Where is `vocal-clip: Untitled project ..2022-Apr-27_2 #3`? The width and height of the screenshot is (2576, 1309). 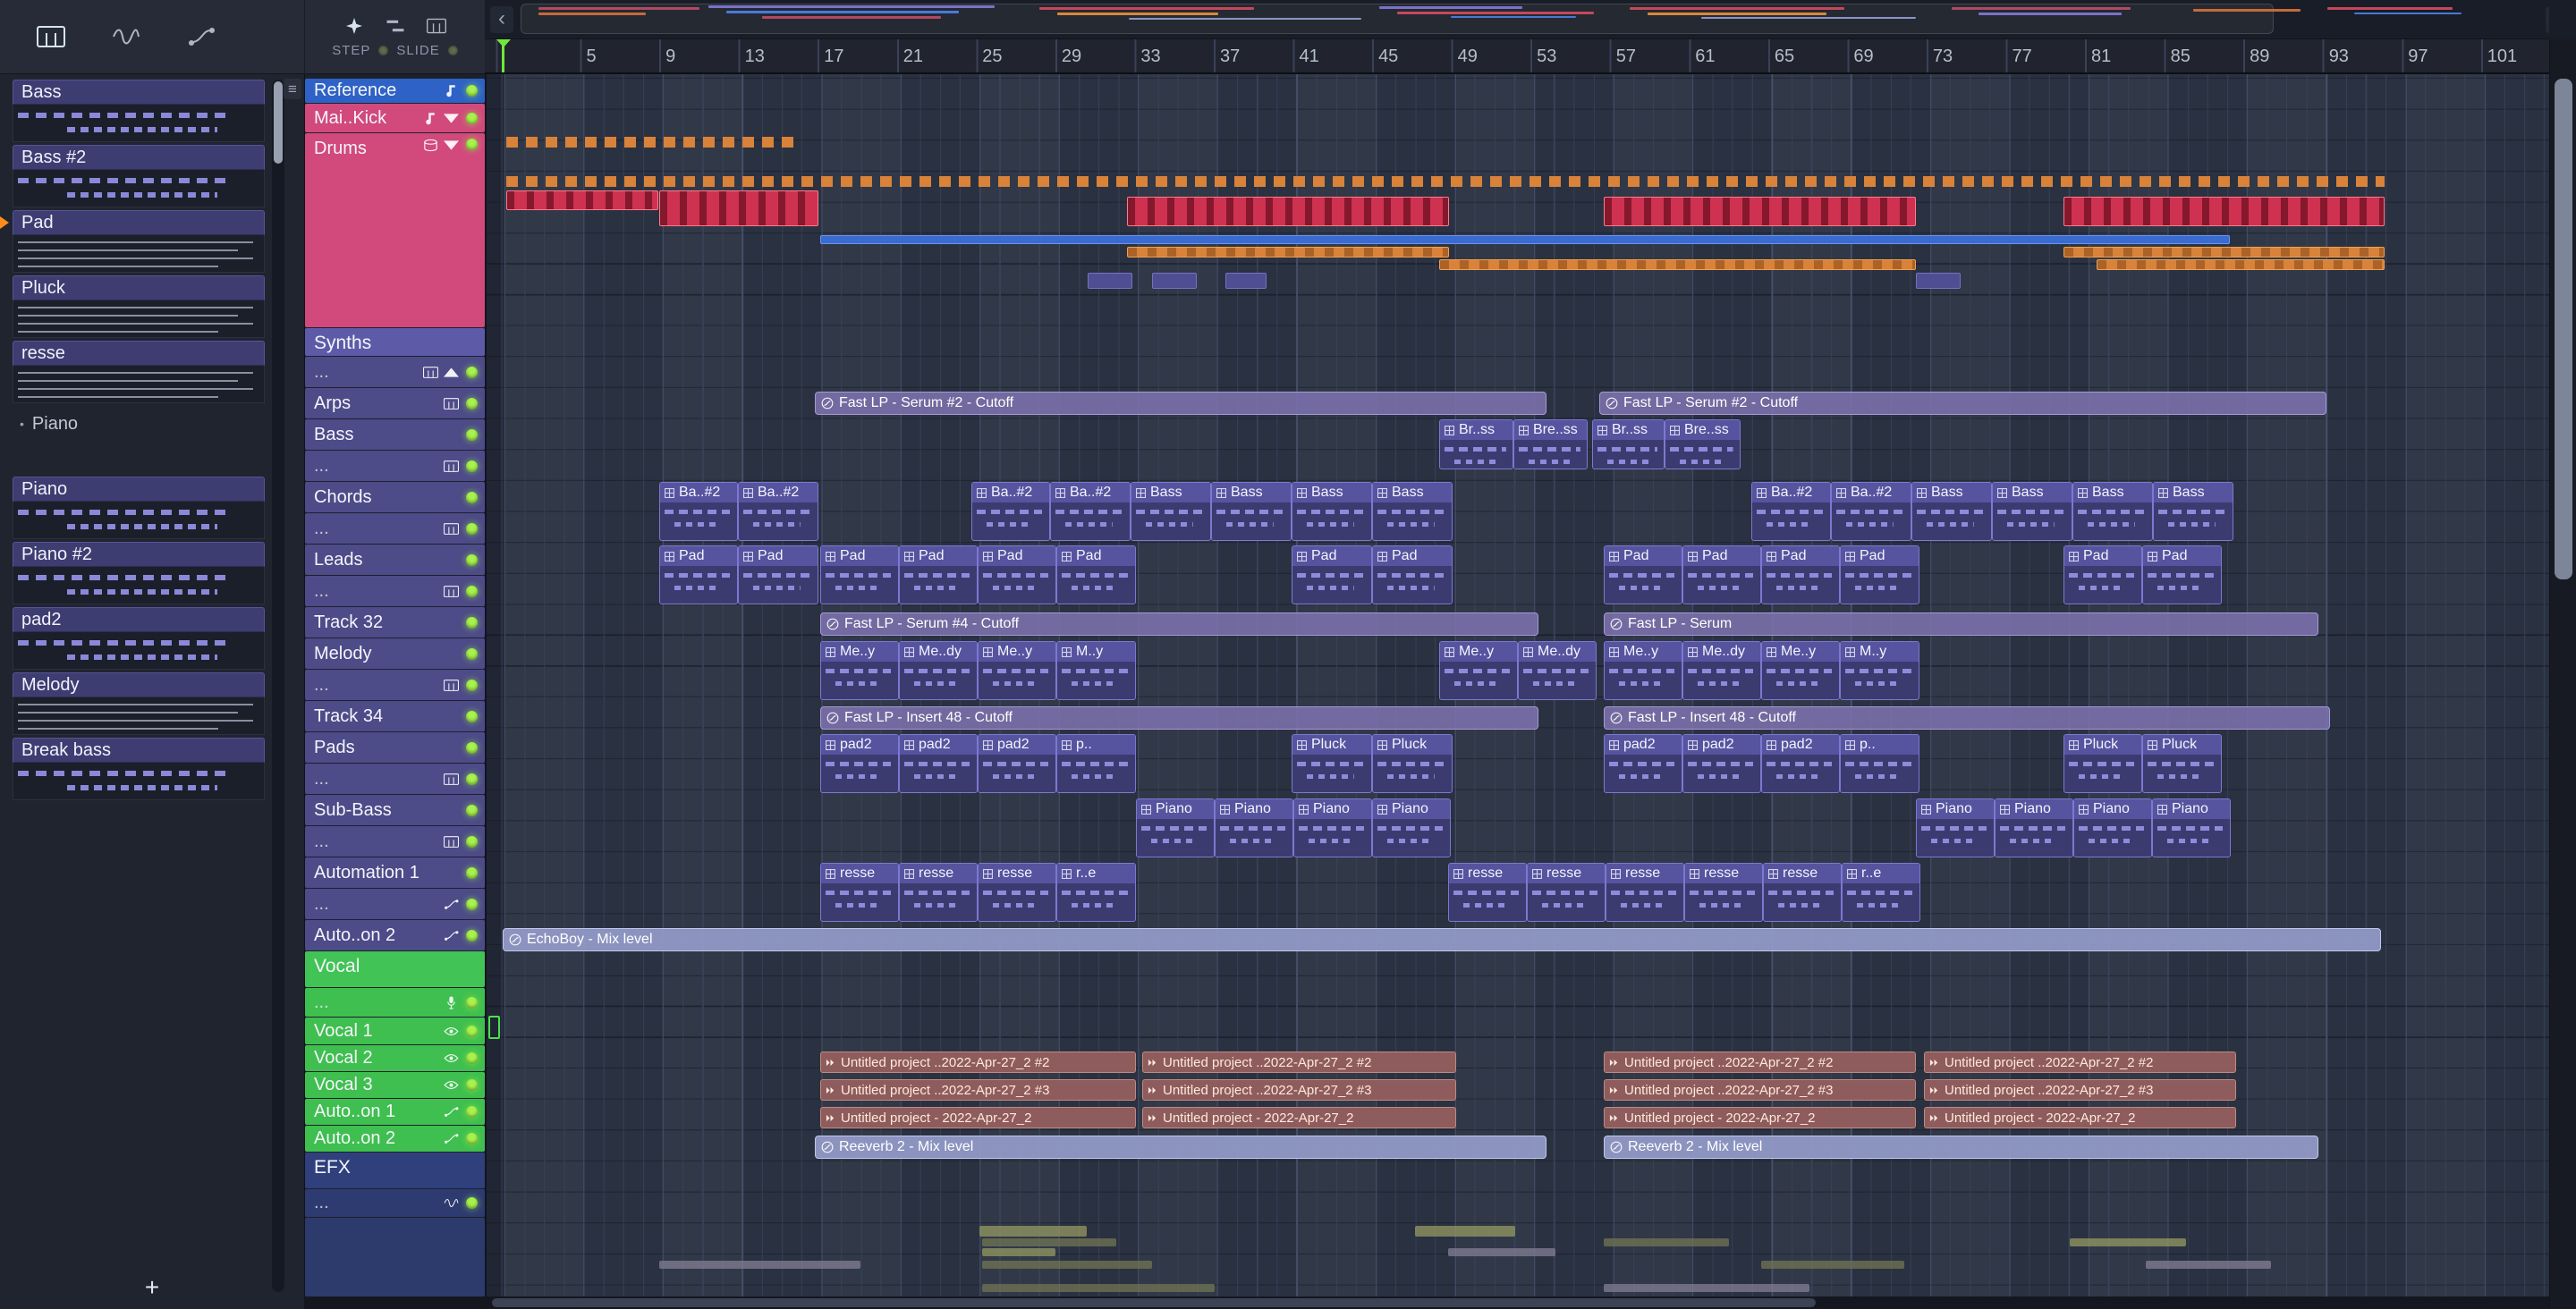
vocal-clip: Untitled project ..2022-Apr-27_2 #3 is located at coordinates (978, 1090).